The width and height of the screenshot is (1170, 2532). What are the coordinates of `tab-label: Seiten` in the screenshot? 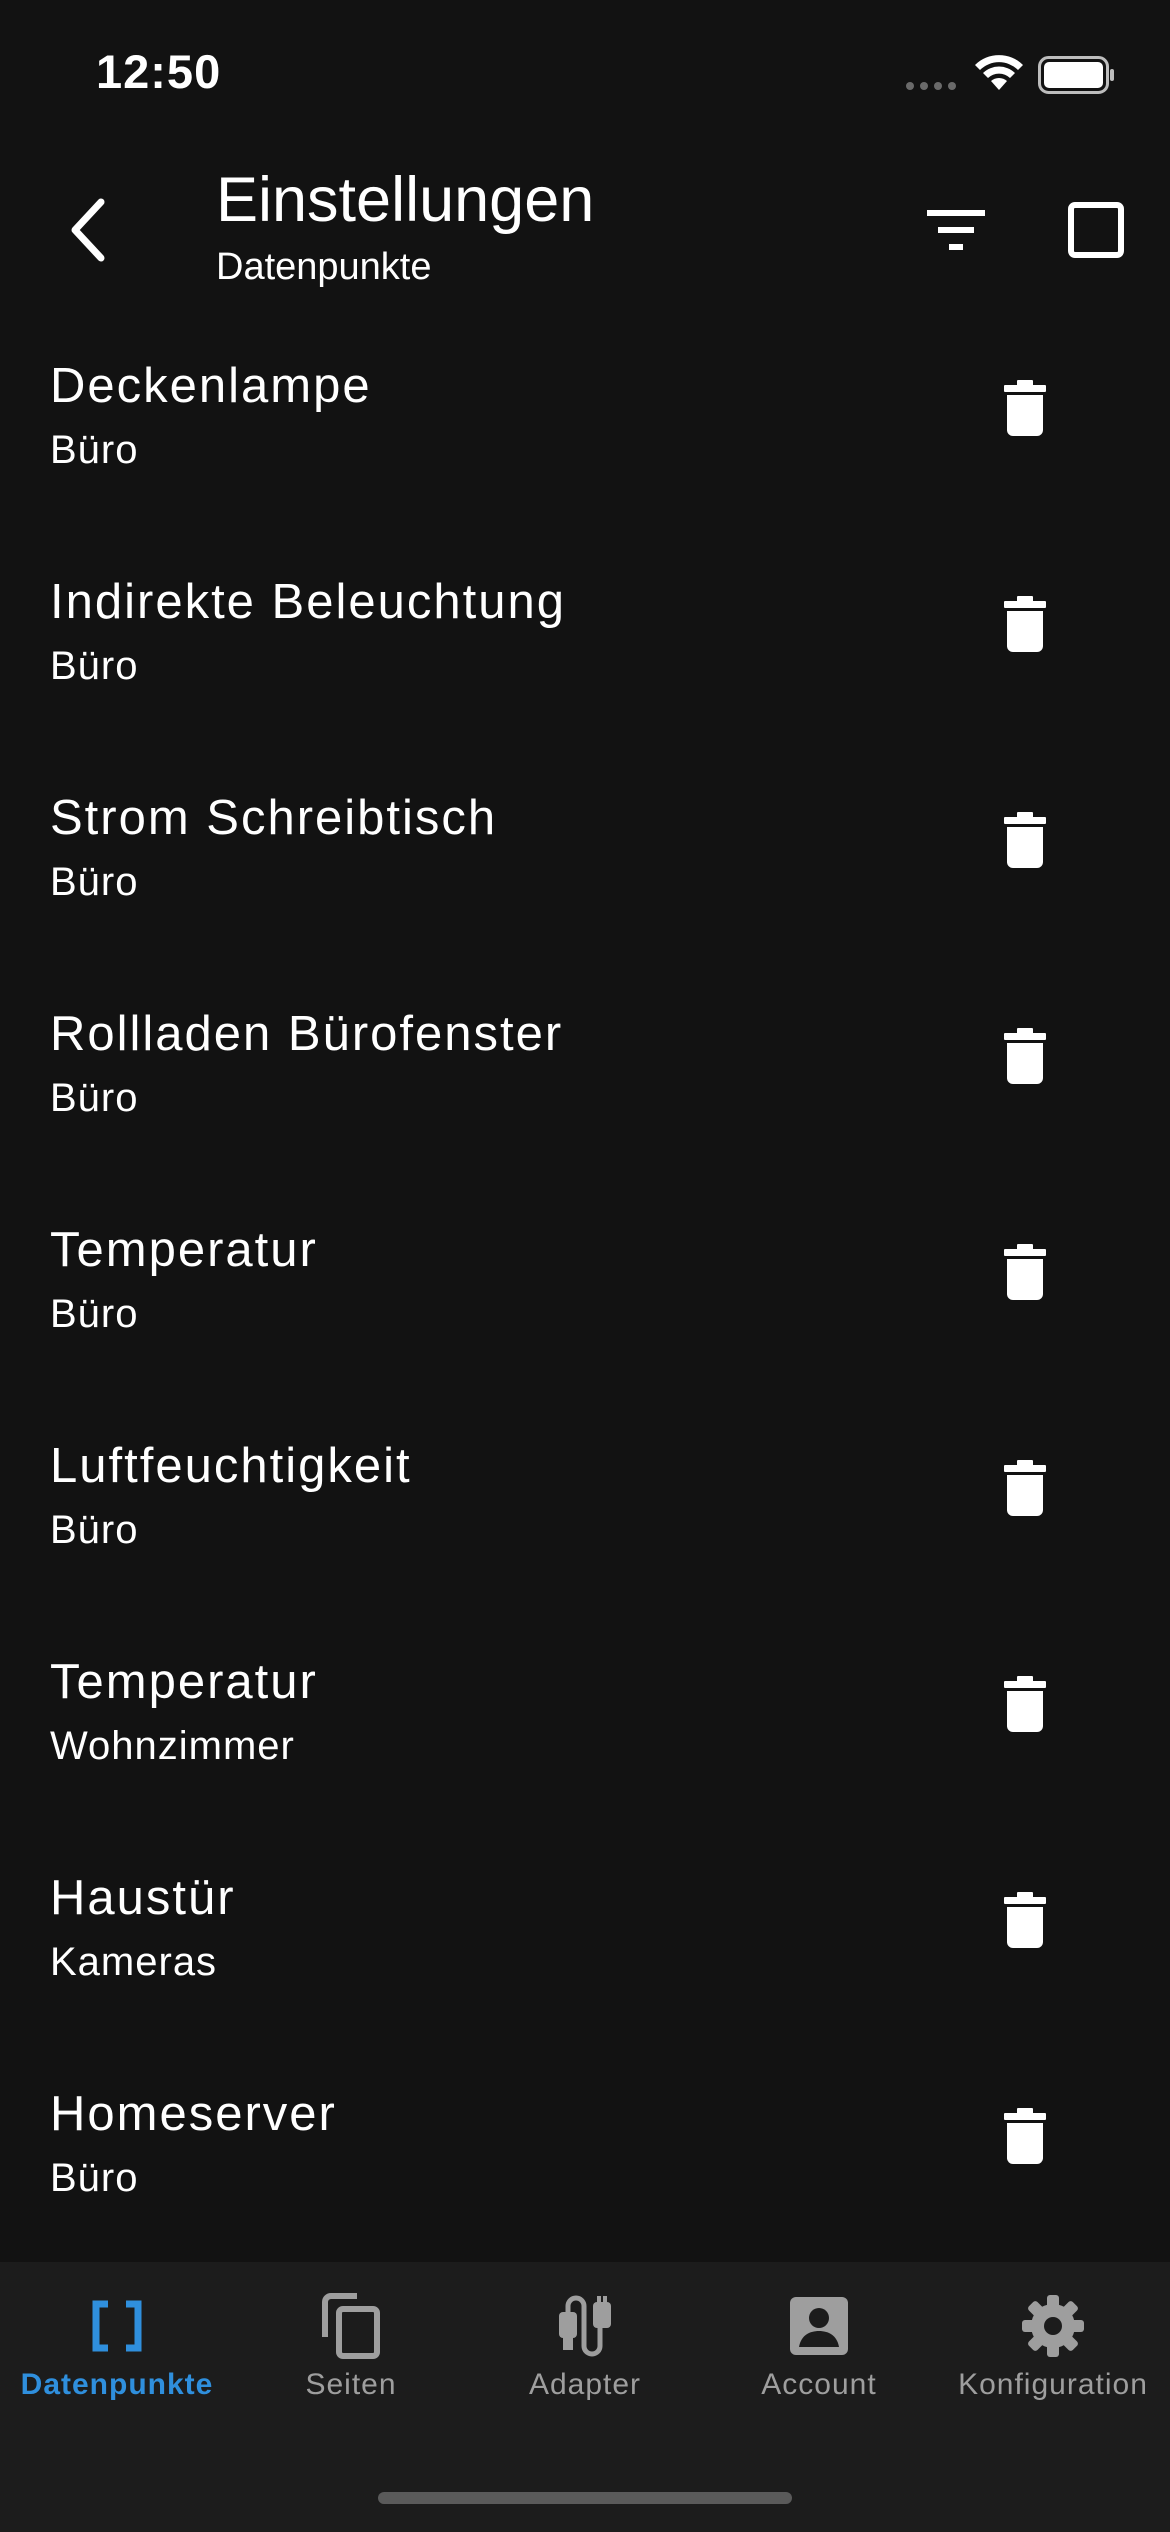 It's located at (351, 2384).